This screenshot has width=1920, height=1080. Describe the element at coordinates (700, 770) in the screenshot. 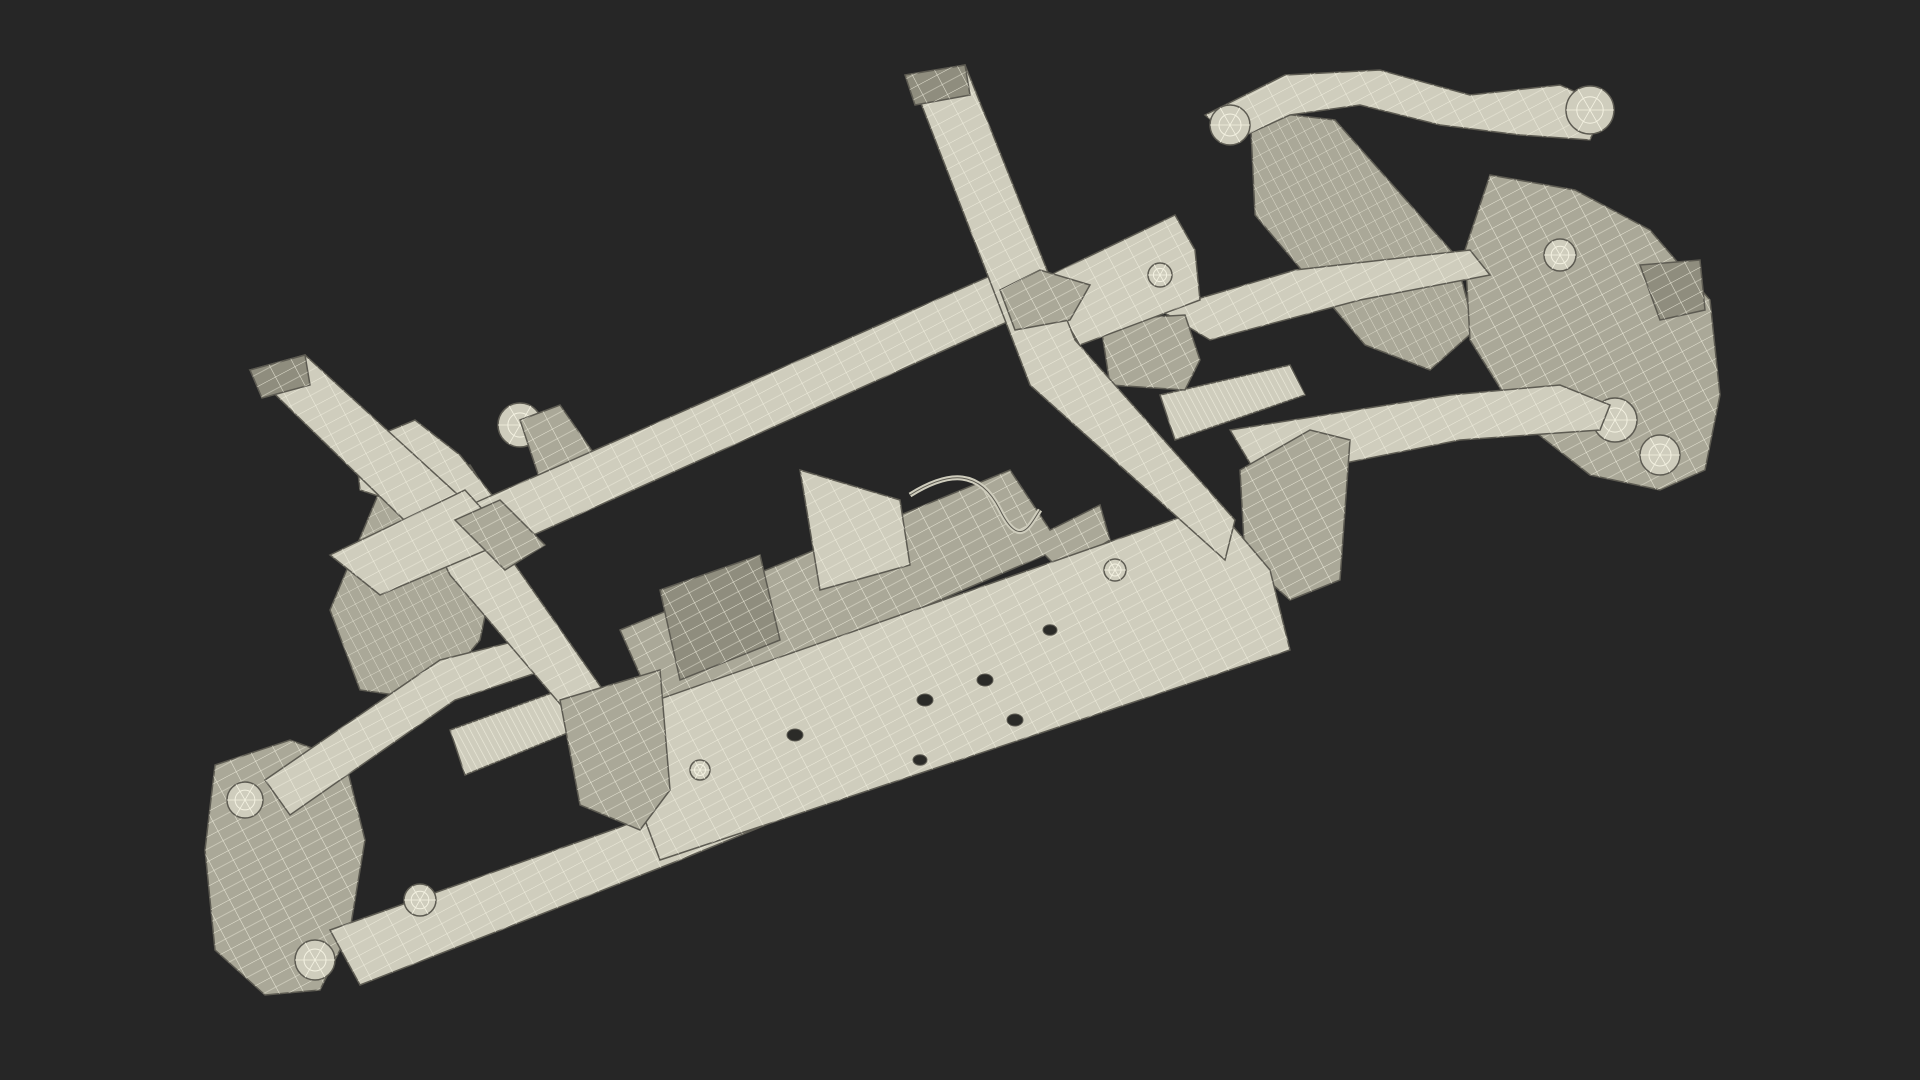

I see `skid-plate-bolt-left` at that location.